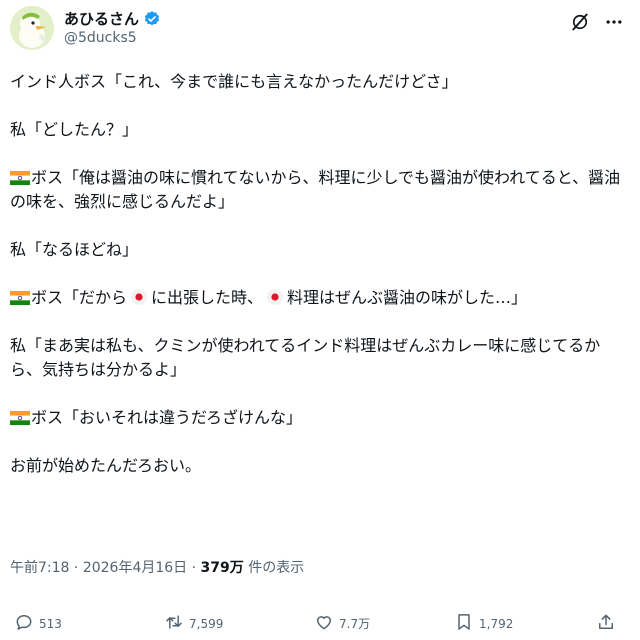  What do you see at coordinates (320, 30) in the screenshot?
I see `post-header: あひるさん @5ducks5` at bounding box center [320, 30].